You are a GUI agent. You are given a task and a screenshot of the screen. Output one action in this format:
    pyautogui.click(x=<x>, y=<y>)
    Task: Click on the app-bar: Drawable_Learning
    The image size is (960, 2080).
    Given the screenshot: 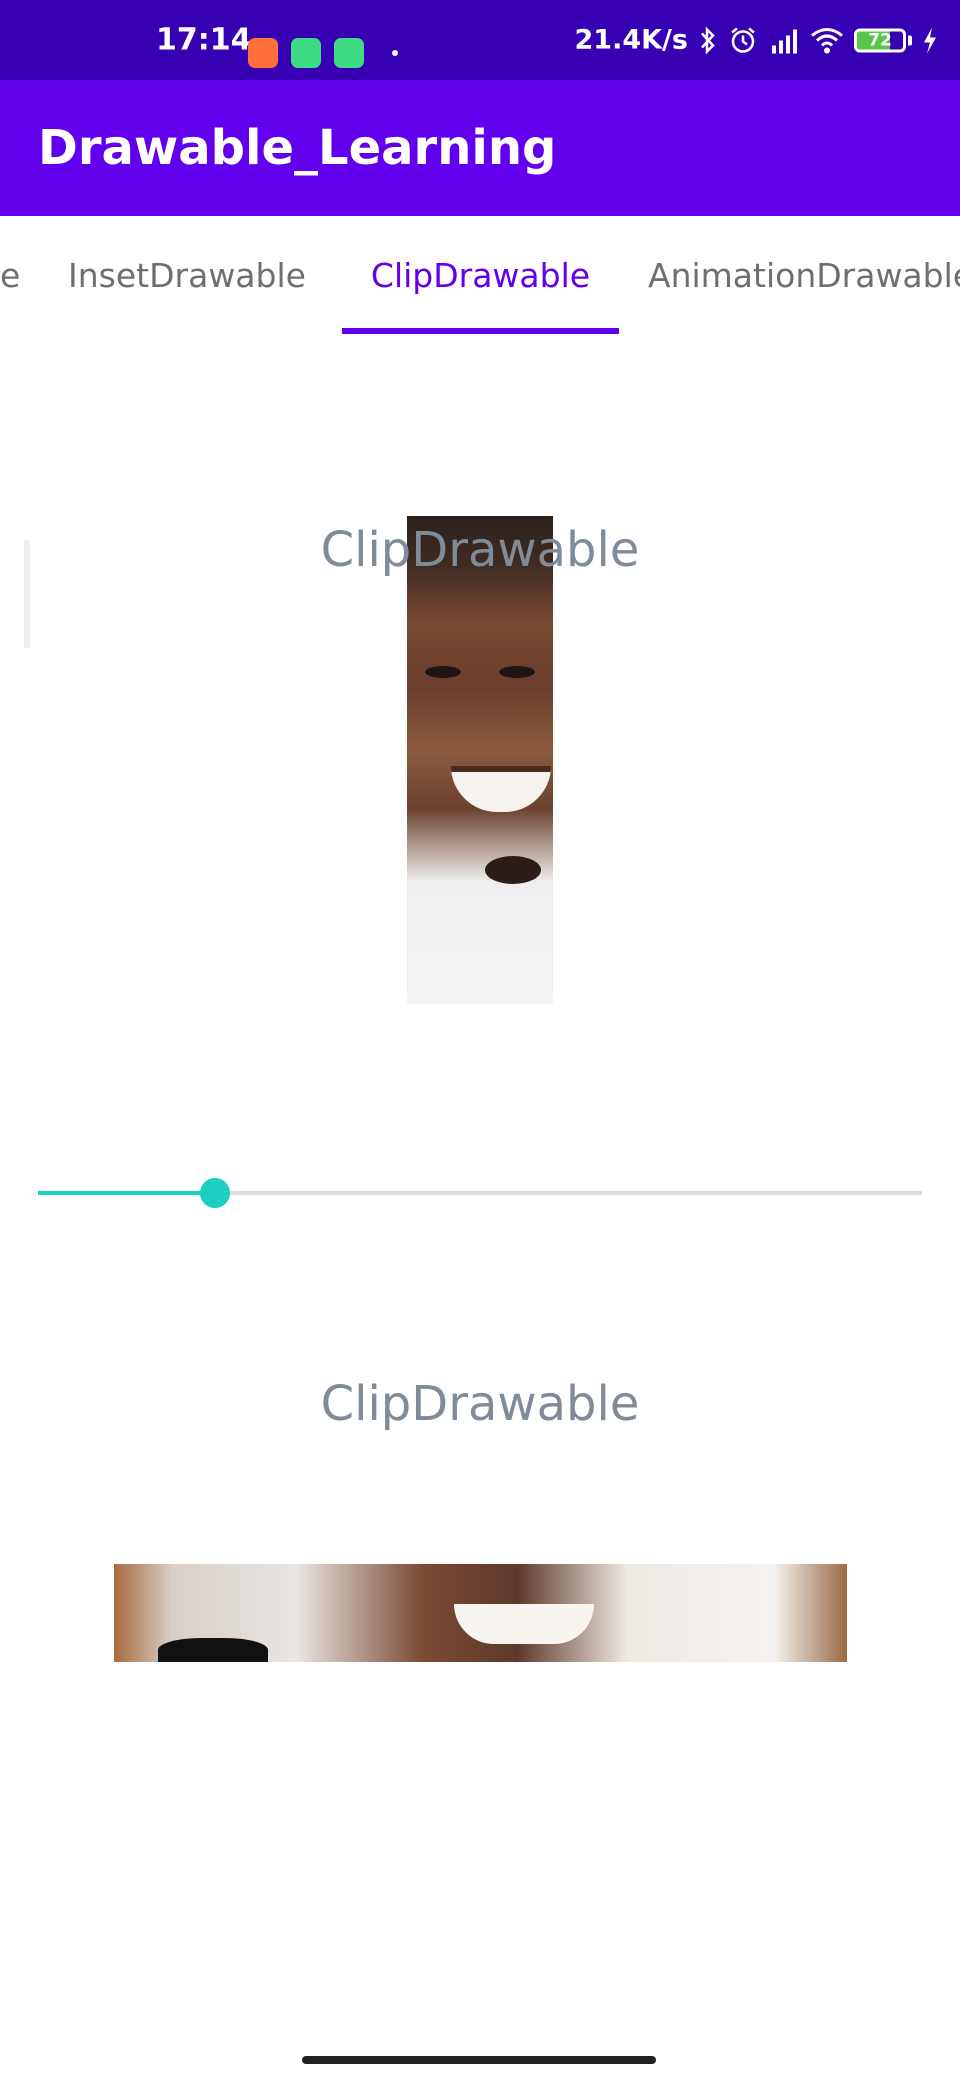 What is the action you would take?
    pyautogui.click(x=480, y=148)
    